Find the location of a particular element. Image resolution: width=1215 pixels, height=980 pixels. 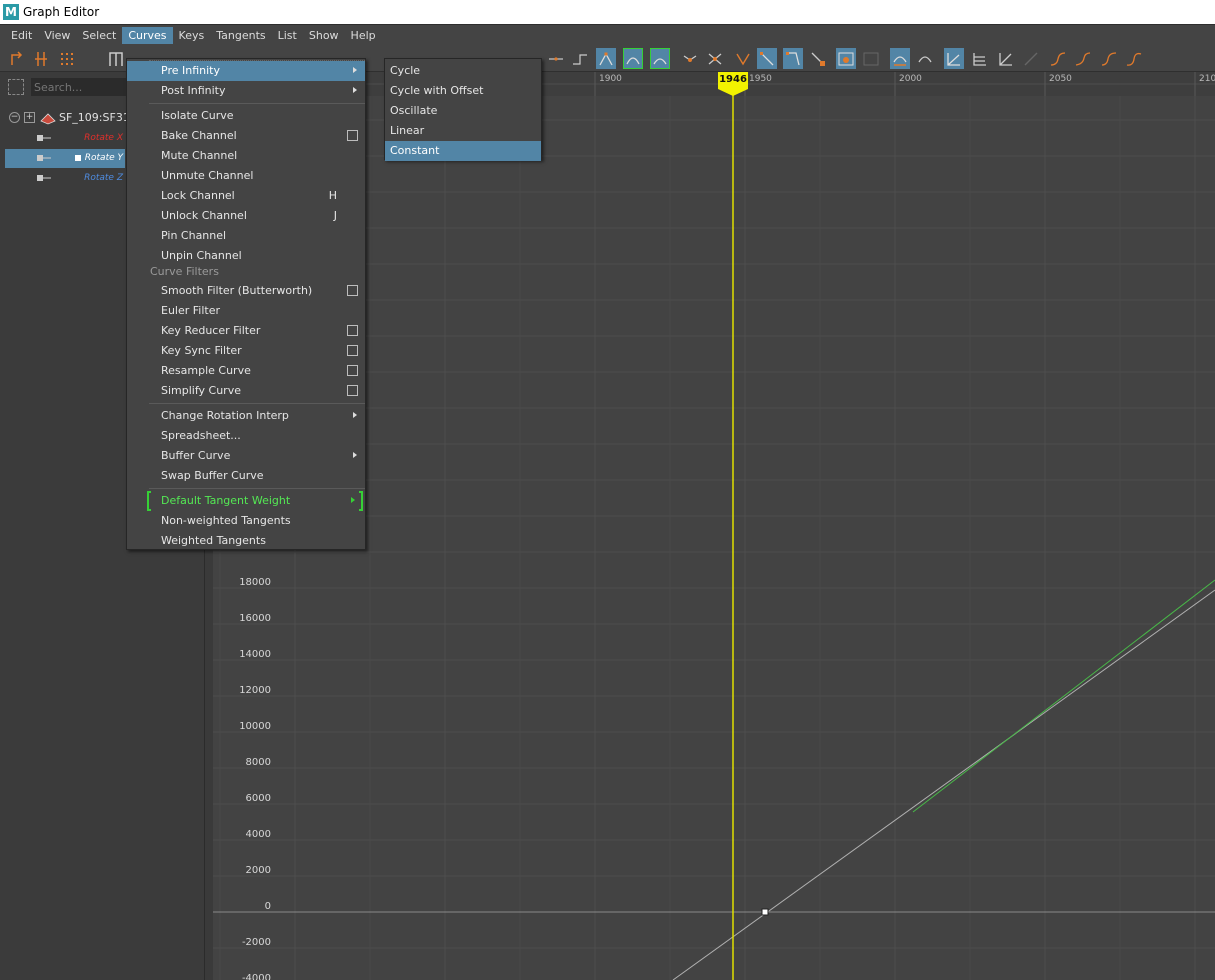

menu-item-isolate-curve: Isolate Curve is located at coordinates (246, 116).